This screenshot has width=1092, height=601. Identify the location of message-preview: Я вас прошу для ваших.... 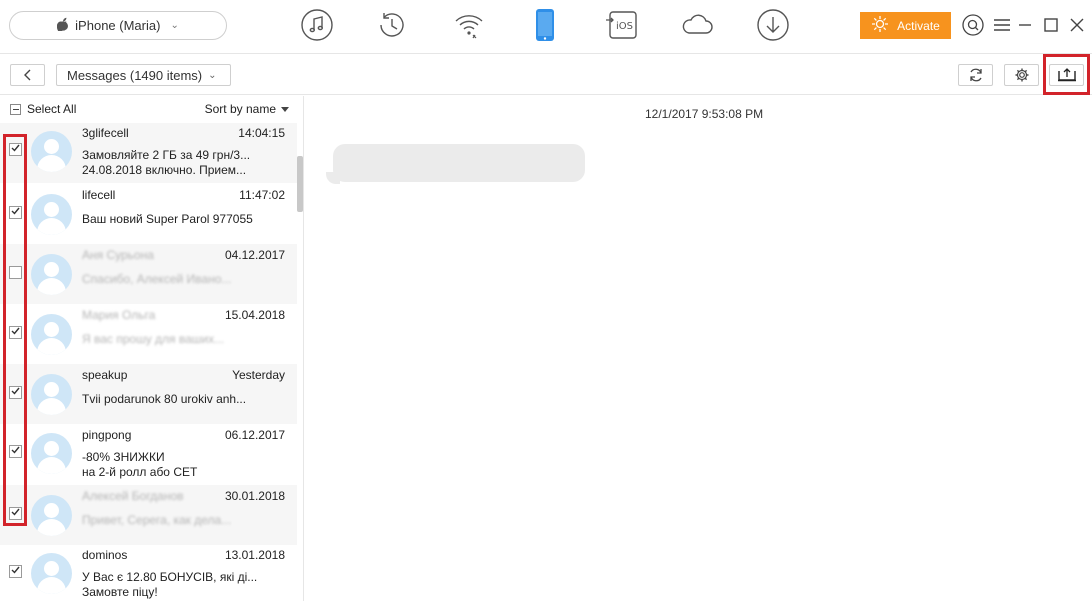
(172, 339).